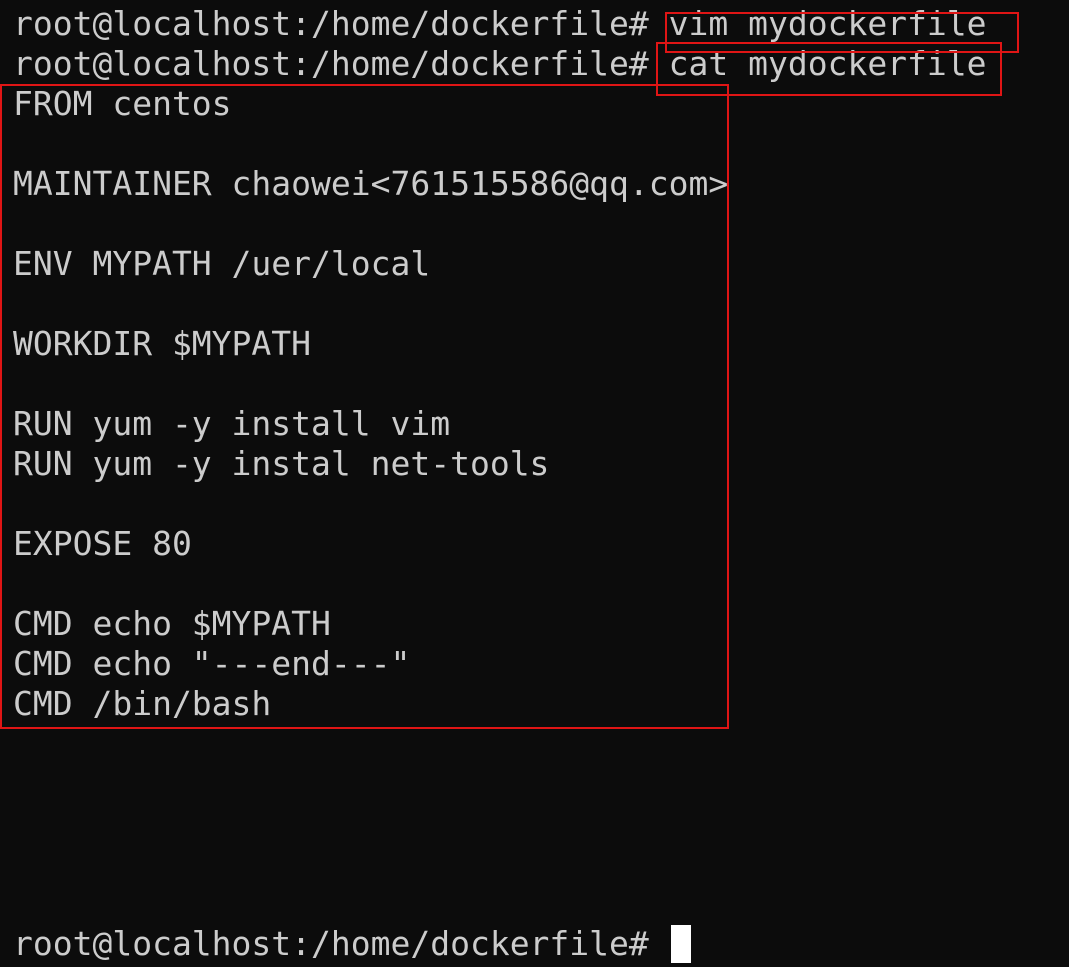 This screenshot has width=1069, height=967. I want to click on command-line-current: root@localhost:/home/dockerfile#, so click(352, 944).